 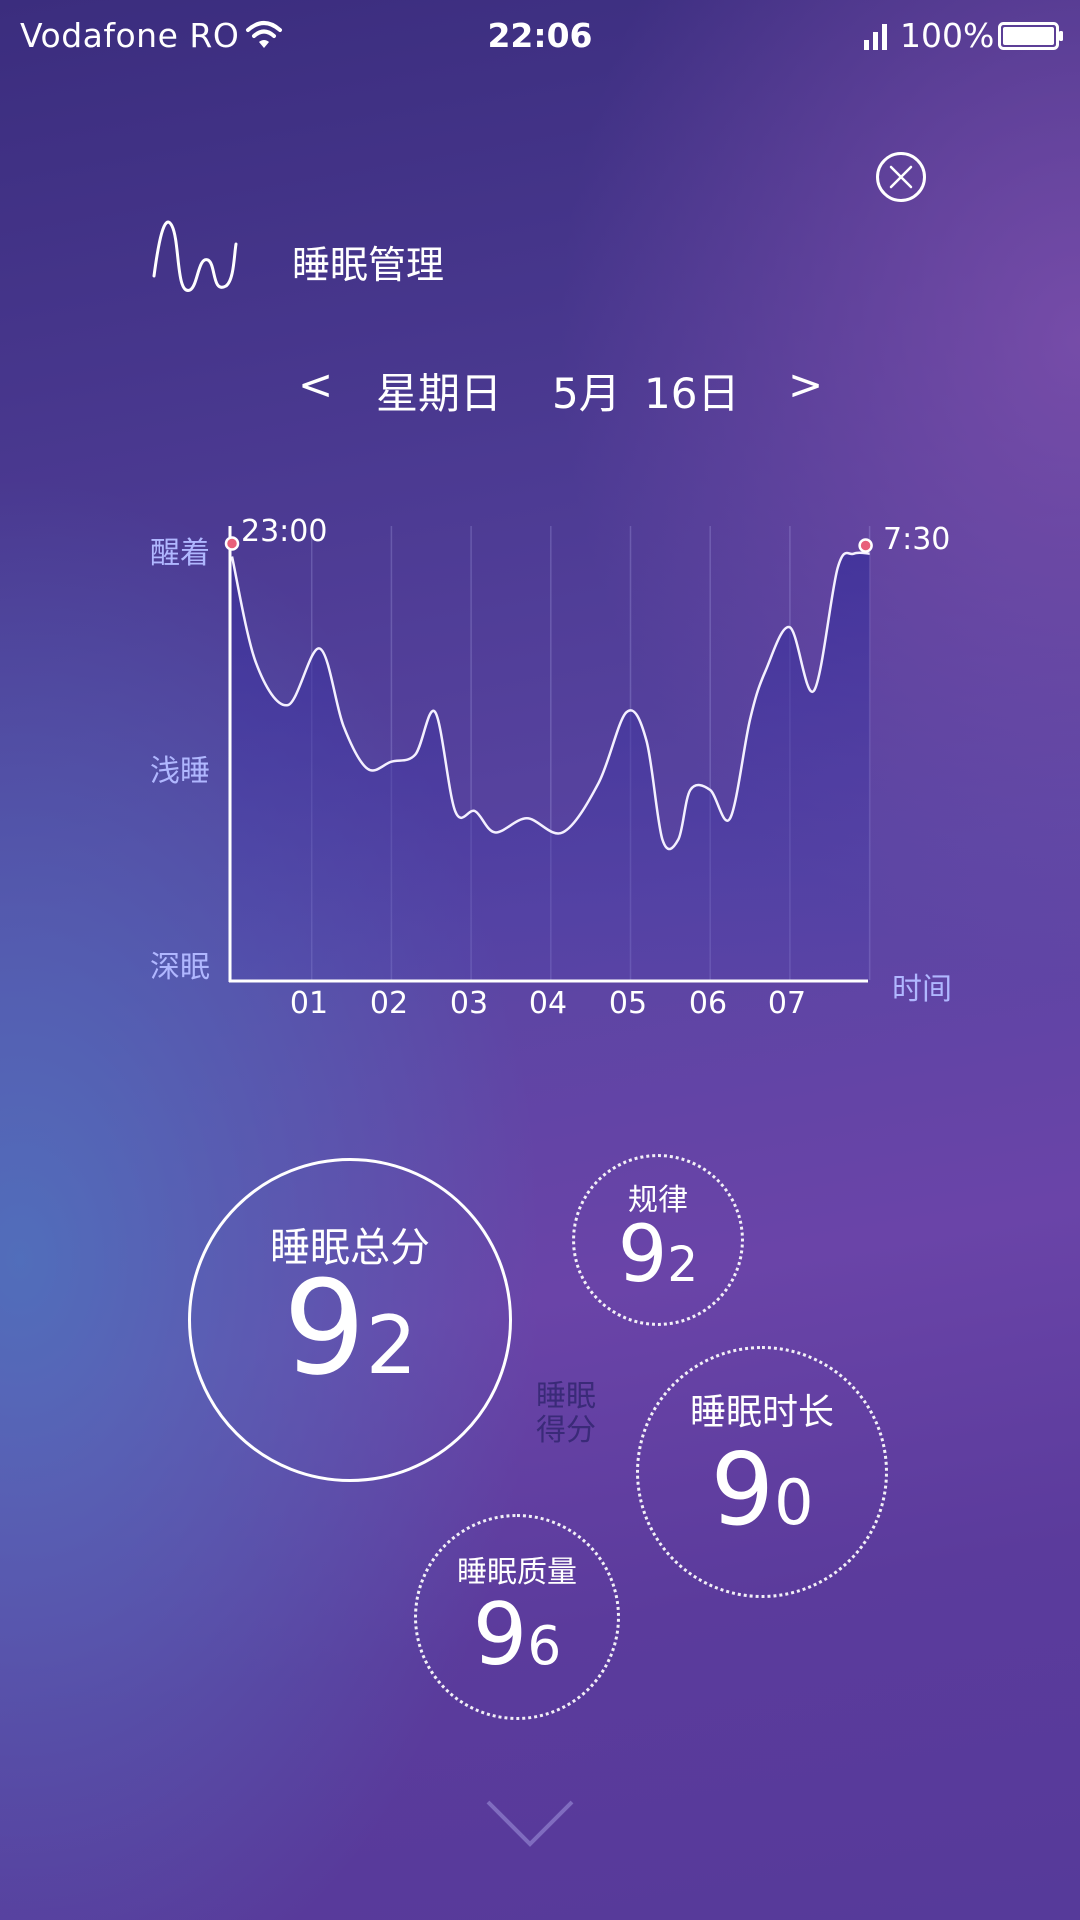 I want to click on x-tick: 01, so click(x=309, y=1003).